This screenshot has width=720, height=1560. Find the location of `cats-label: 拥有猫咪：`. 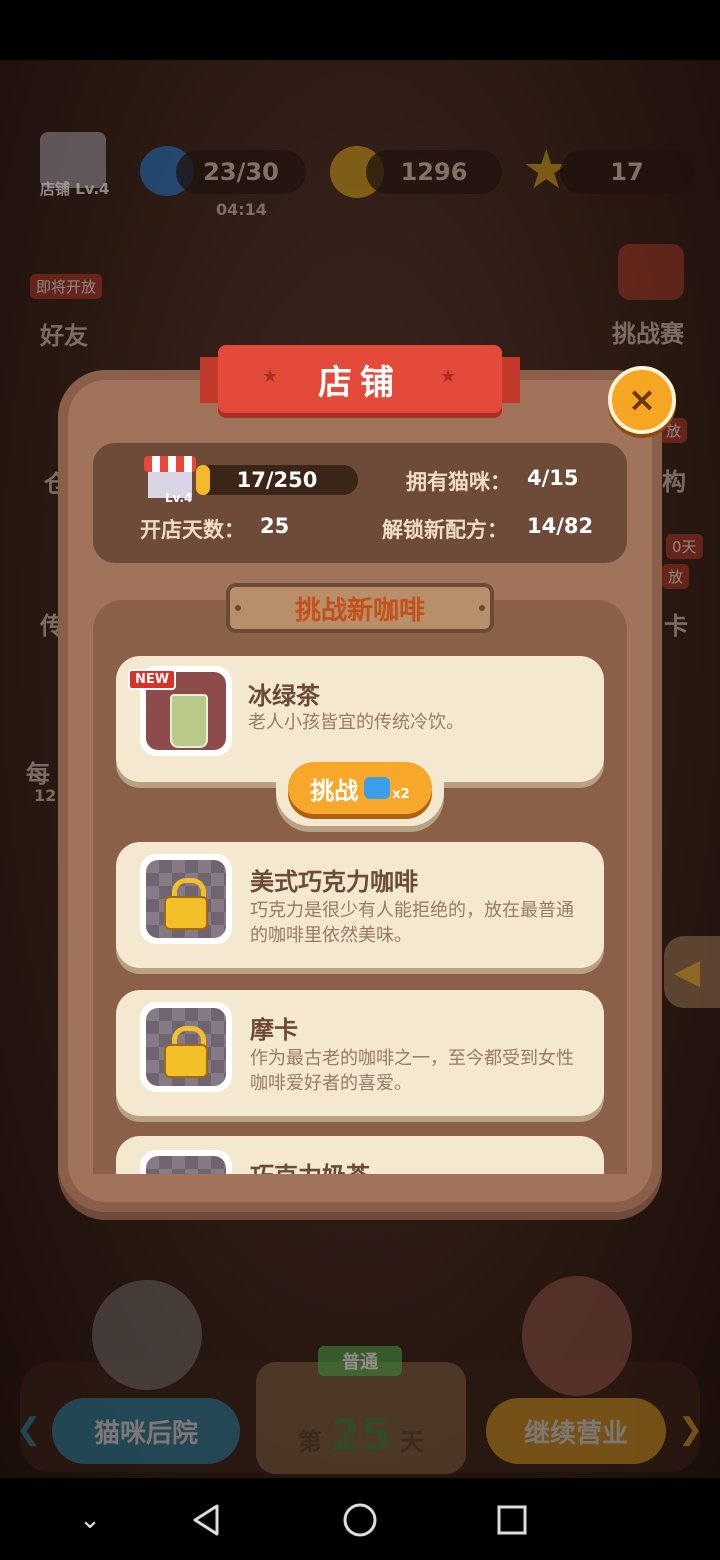

cats-label: 拥有猫咪： is located at coordinates (458, 482).